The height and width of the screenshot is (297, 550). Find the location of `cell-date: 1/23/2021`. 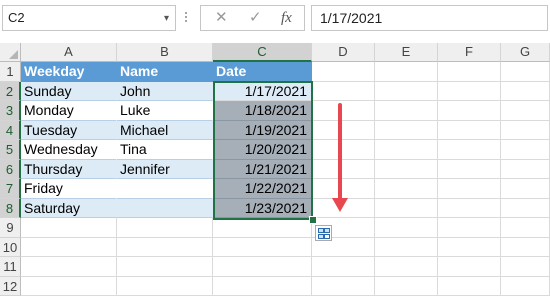

cell-date: 1/23/2021 is located at coordinates (262, 208).